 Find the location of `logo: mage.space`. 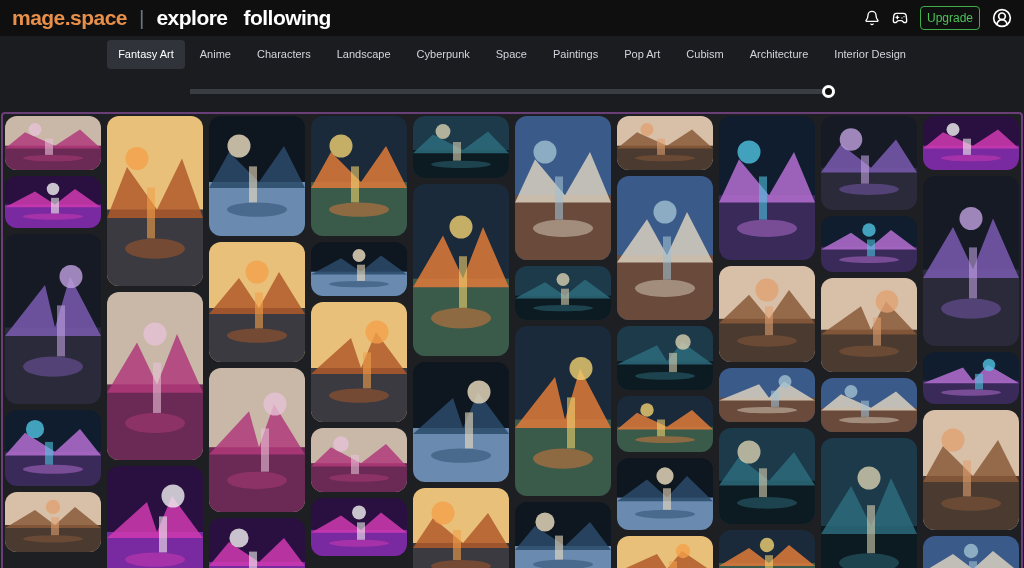

logo: mage.space is located at coordinates (69, 18).